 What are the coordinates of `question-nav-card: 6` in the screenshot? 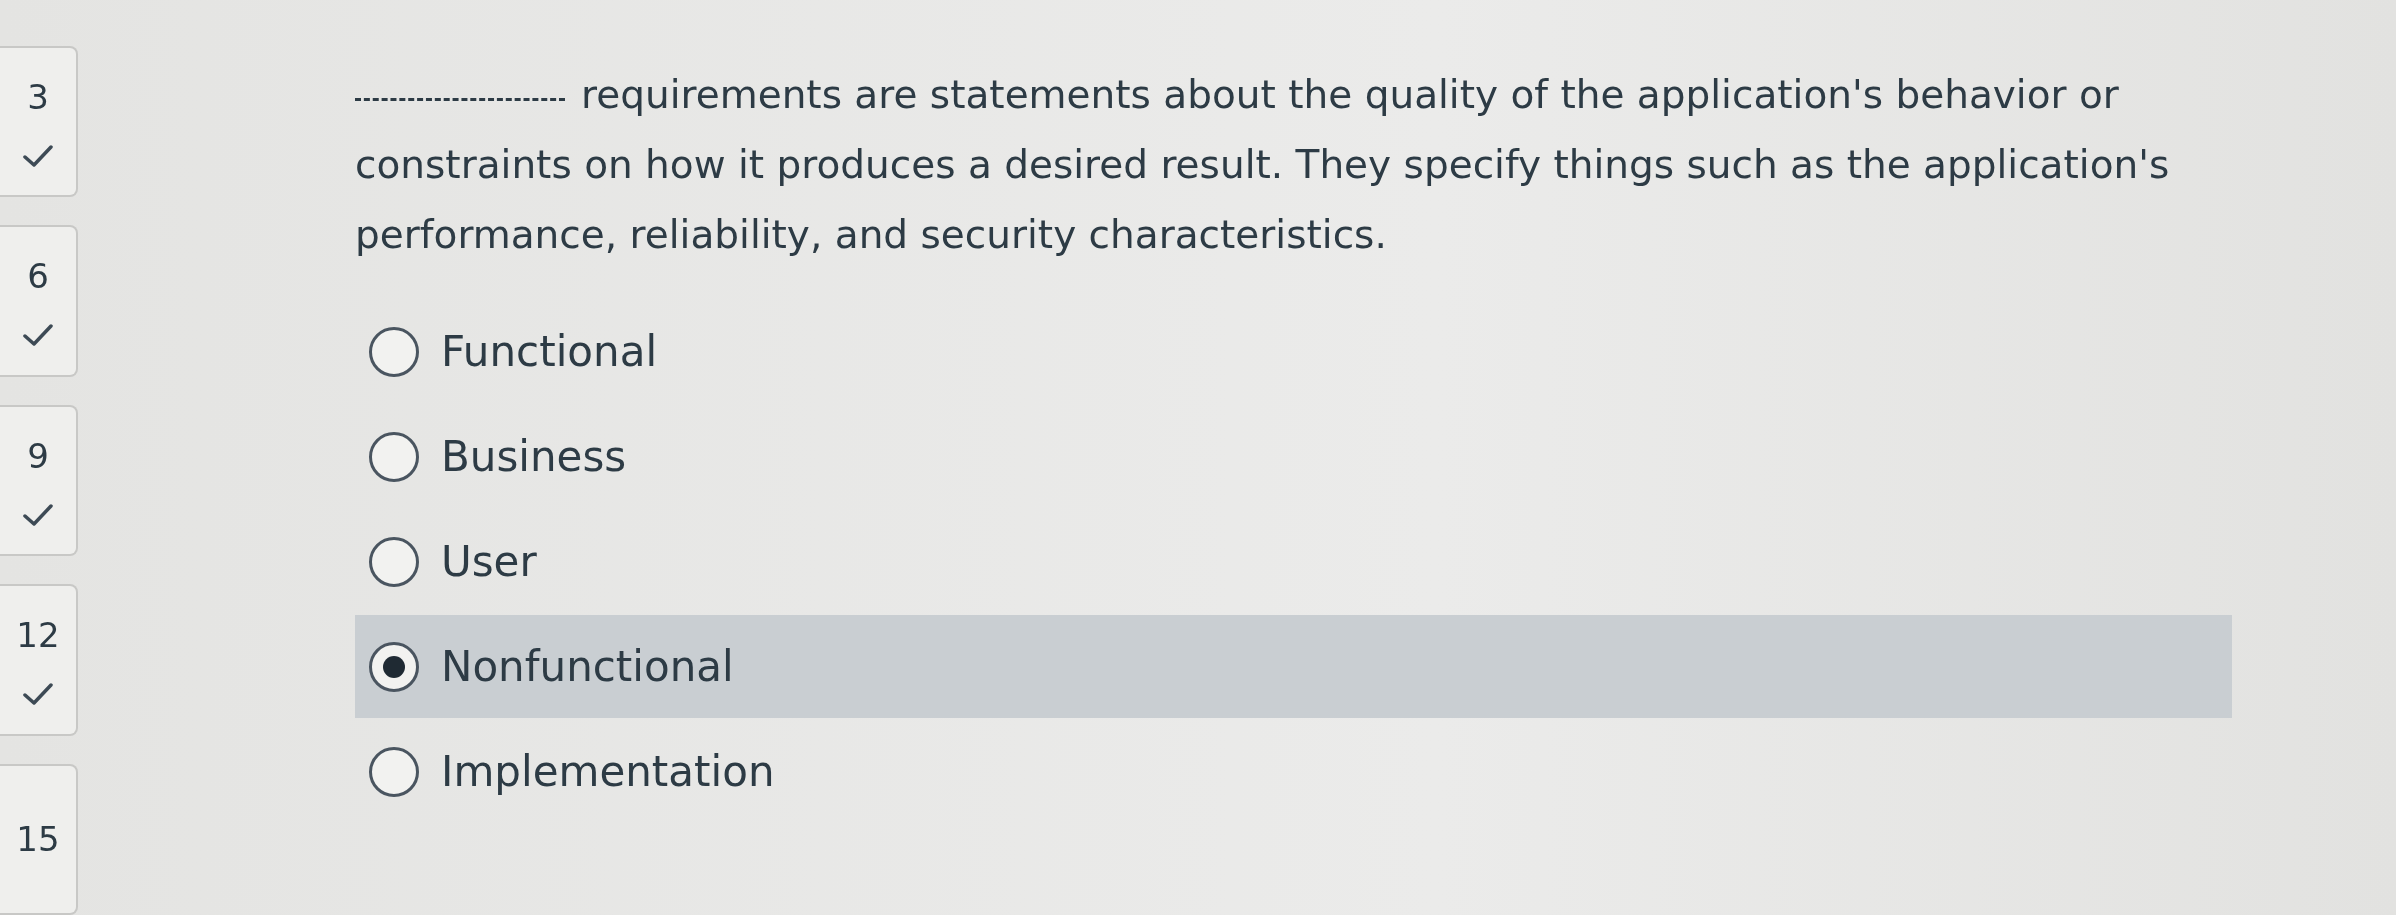 It's located at (39, 301).